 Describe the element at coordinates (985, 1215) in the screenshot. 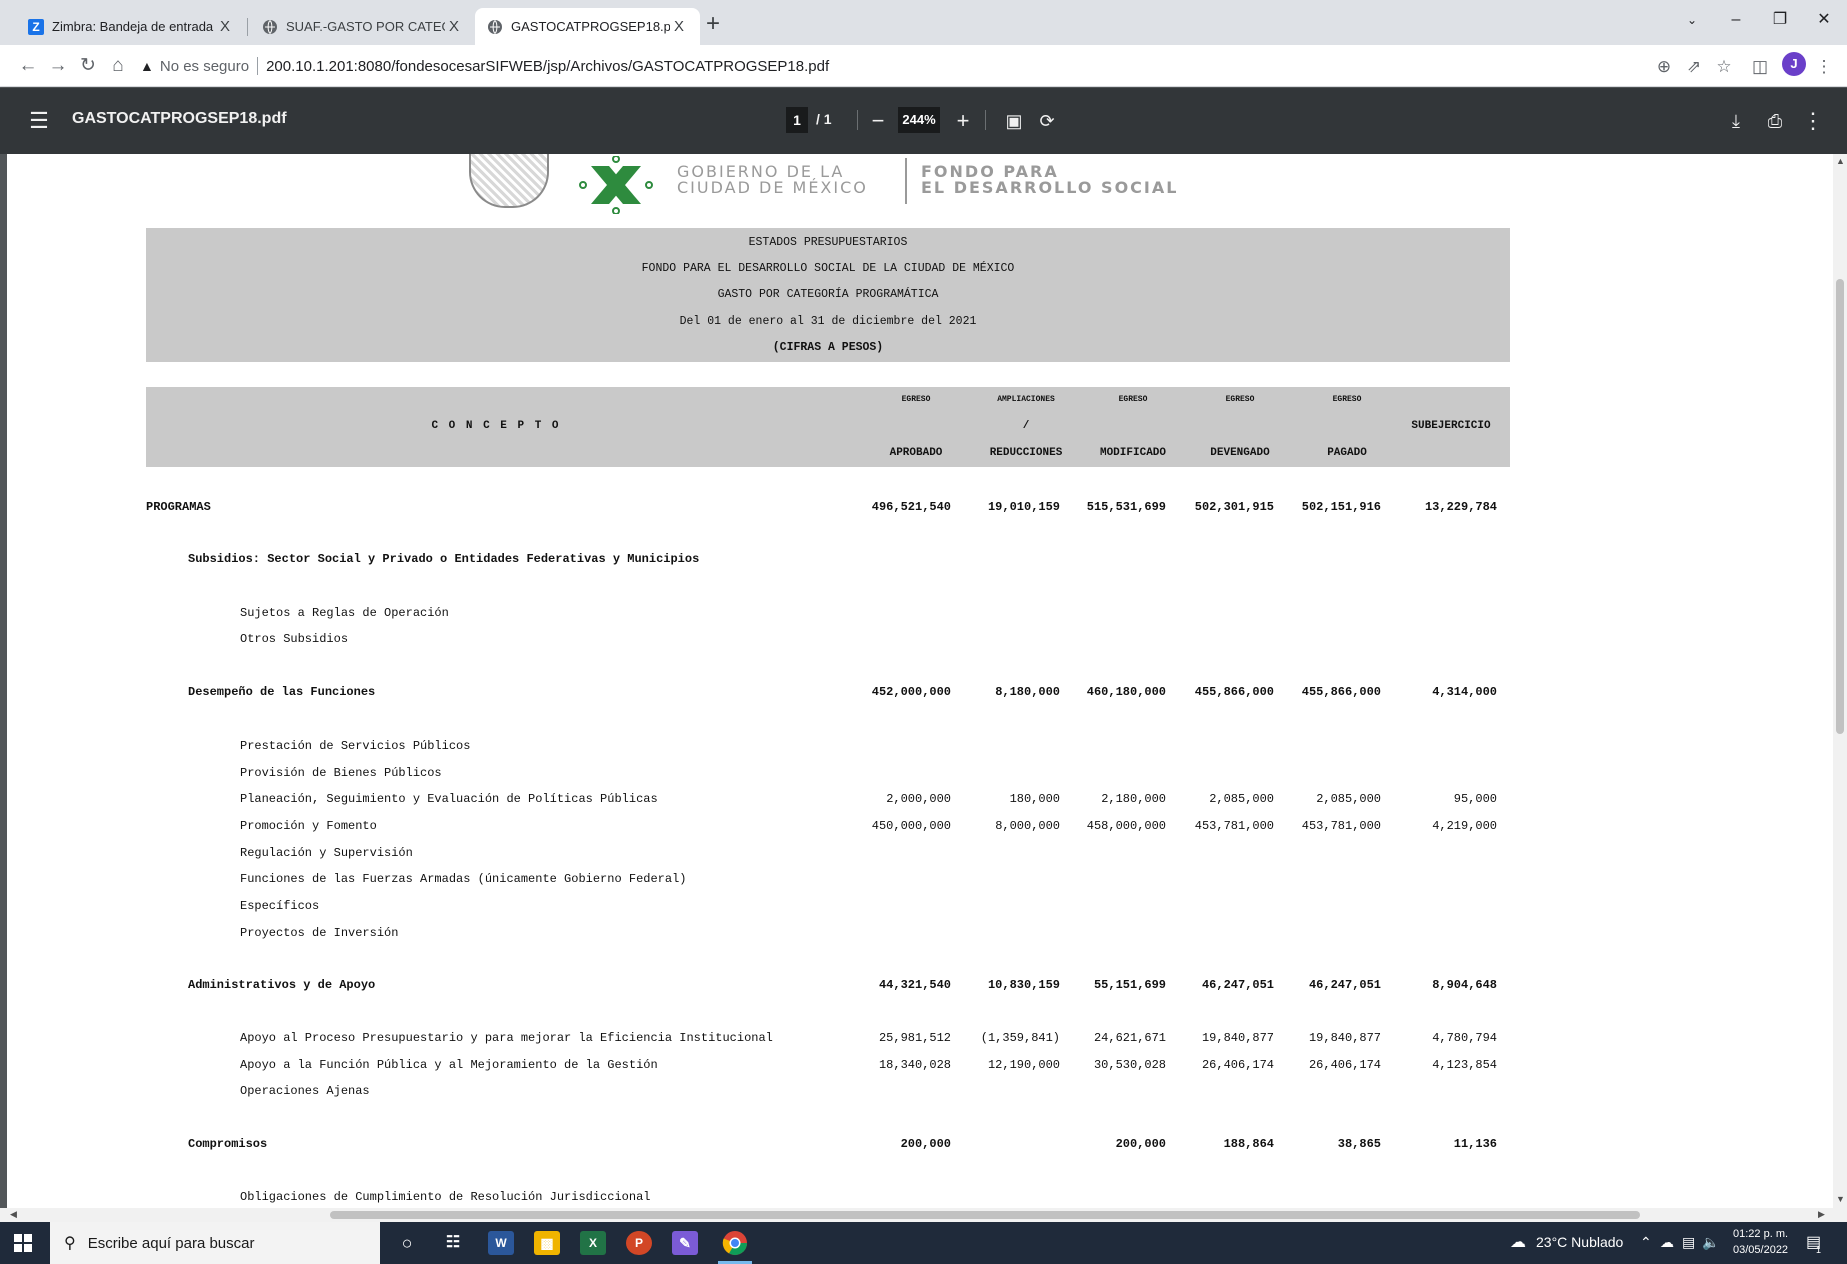

I see `horizontal-scroll-thumb` at that location.